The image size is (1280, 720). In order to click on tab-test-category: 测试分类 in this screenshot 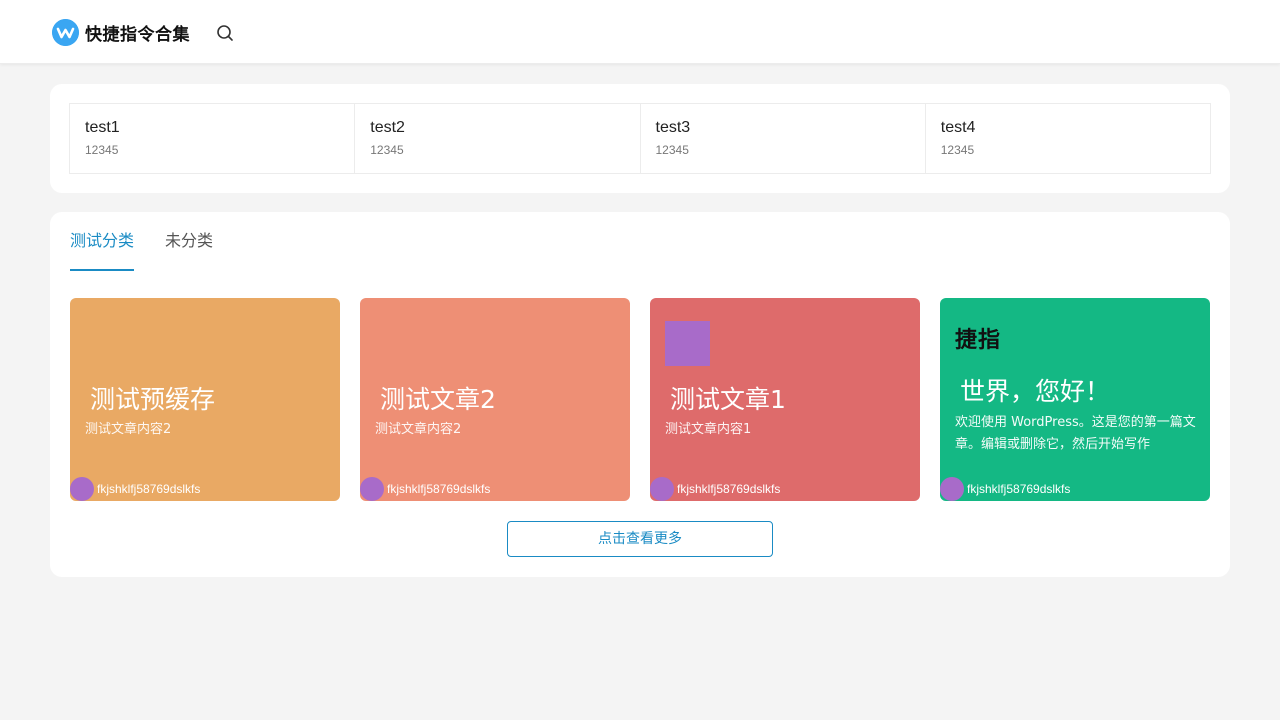, I will do `click(102, 248)`.